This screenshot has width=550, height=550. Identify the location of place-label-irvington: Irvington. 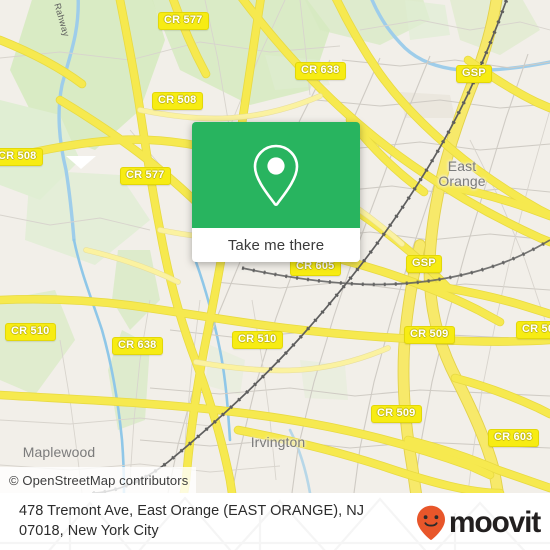
(278, 442).